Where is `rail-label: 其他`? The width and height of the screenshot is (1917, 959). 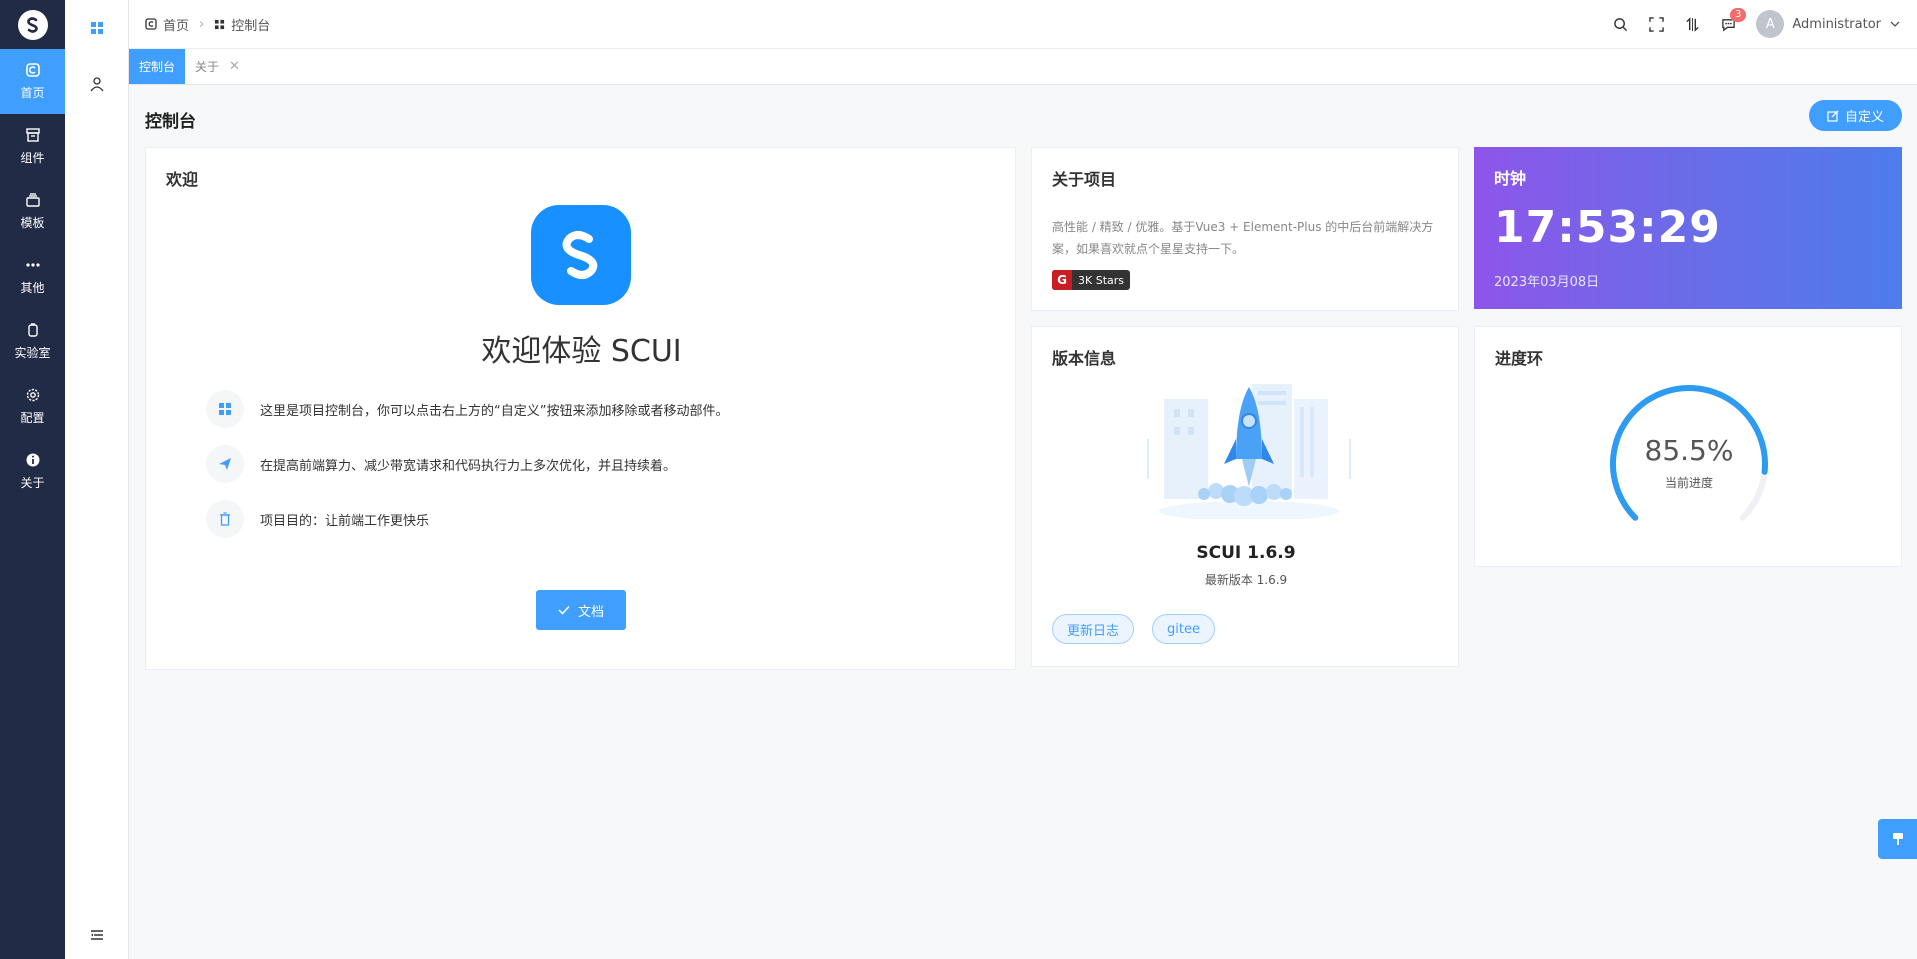 rail-label: 其他 is located at coordinates (32, 288).